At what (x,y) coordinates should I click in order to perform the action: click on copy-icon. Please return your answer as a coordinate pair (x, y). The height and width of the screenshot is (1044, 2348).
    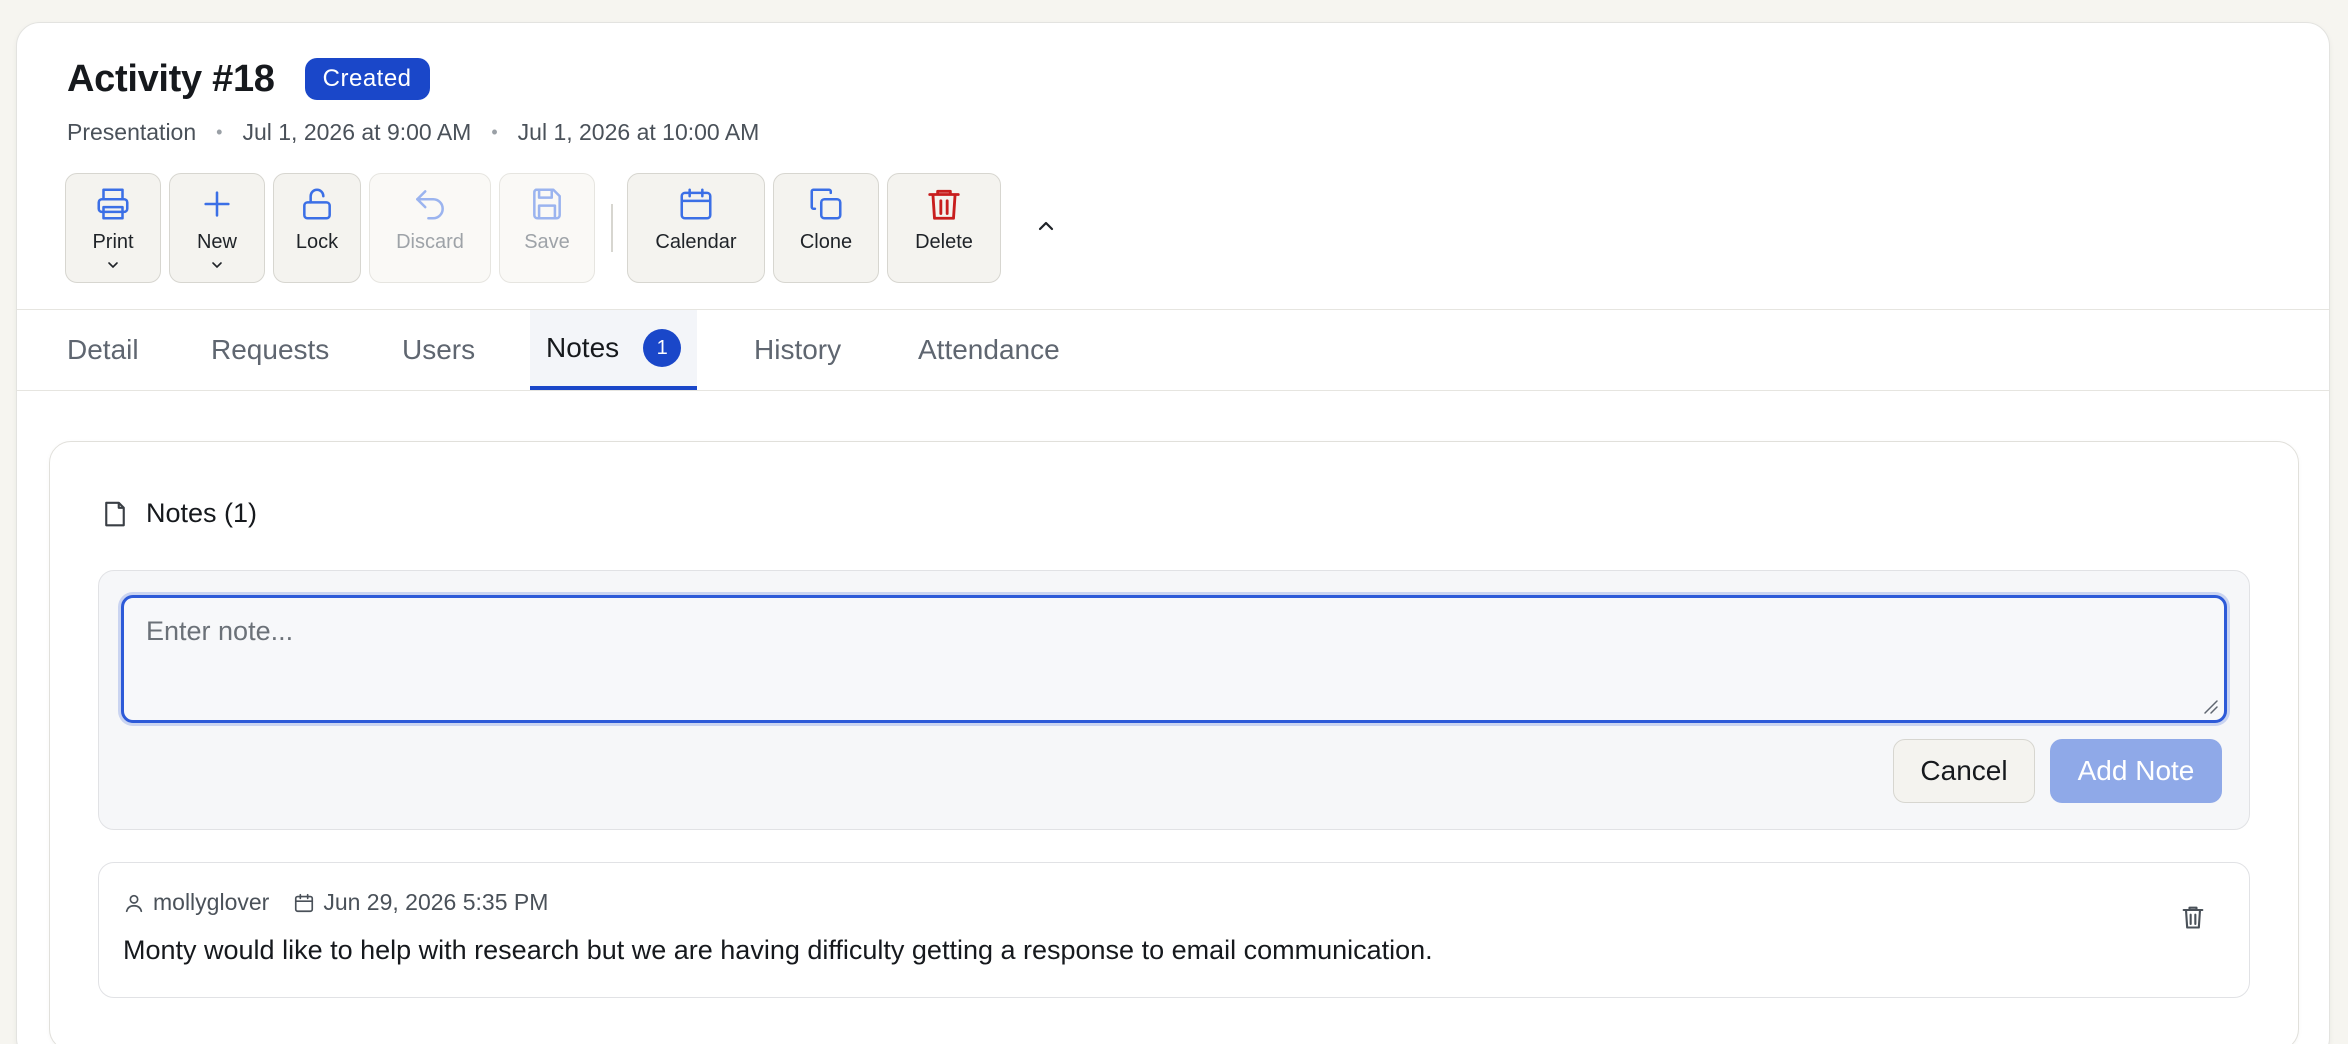
    Looking at the image, I should click on (826, 204).